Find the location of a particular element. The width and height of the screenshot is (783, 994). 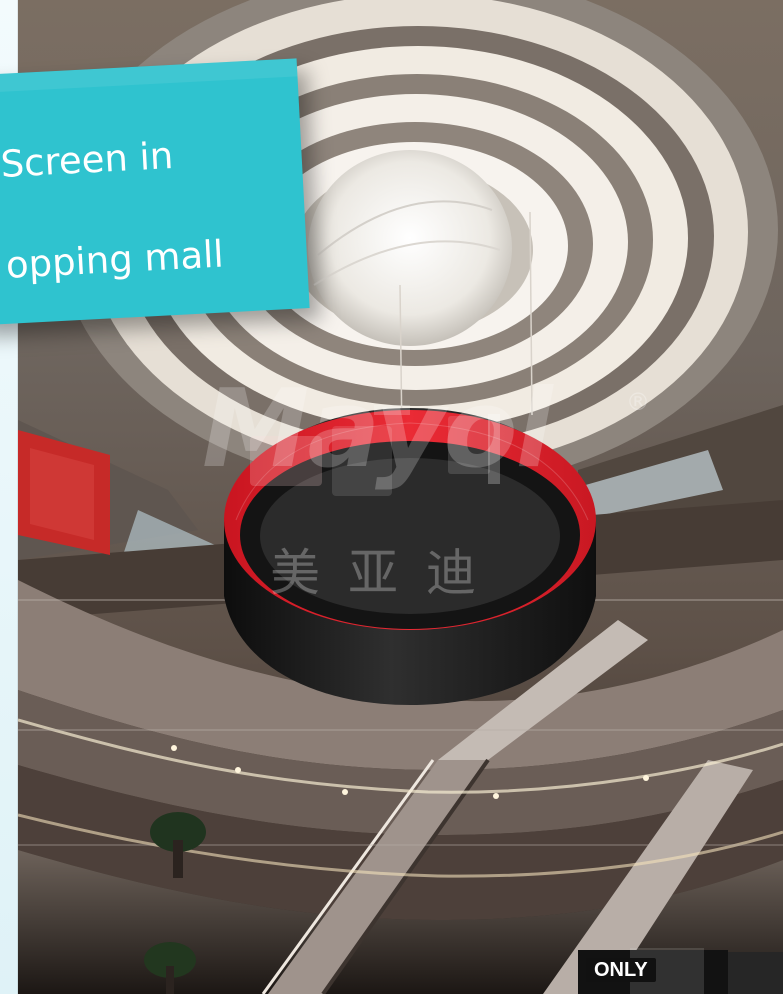

skylight is located at coordinates (410, 248).